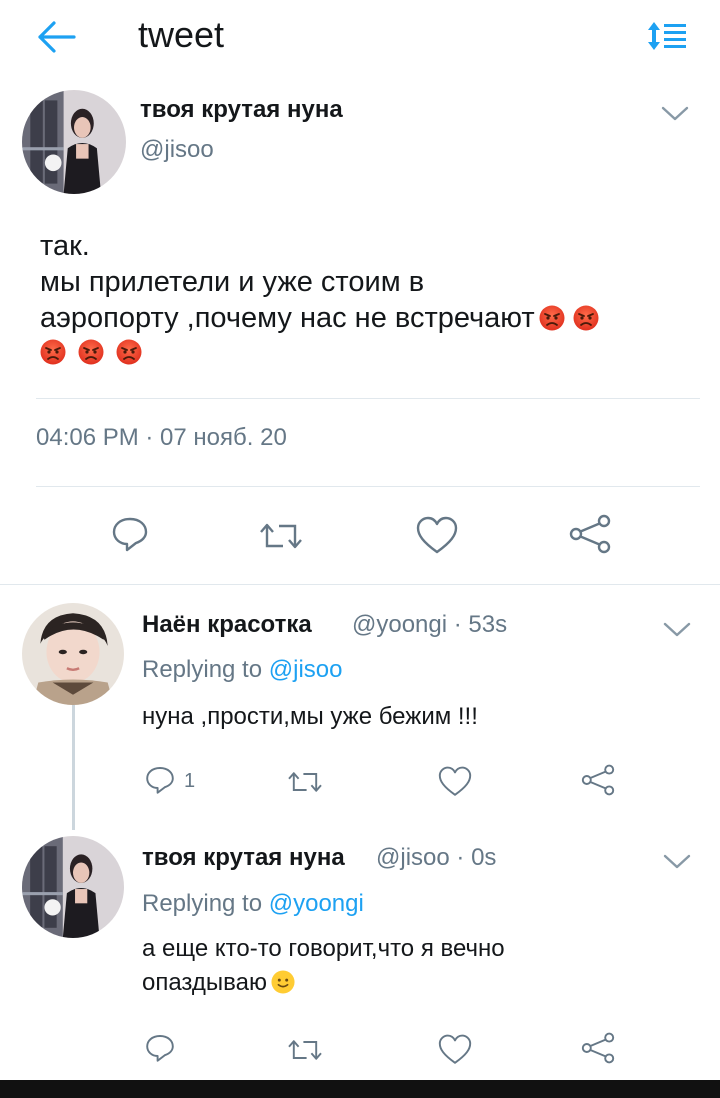 The image size is (720, 1098). Describe the element at coordinates (360, 38) in the screenshot. I see `top-app-bar: tweet` at that location.